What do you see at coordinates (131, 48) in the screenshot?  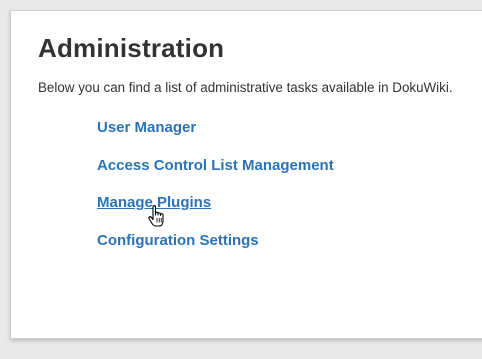 I see `page-title: Administration` at bounding box center [131, 48].